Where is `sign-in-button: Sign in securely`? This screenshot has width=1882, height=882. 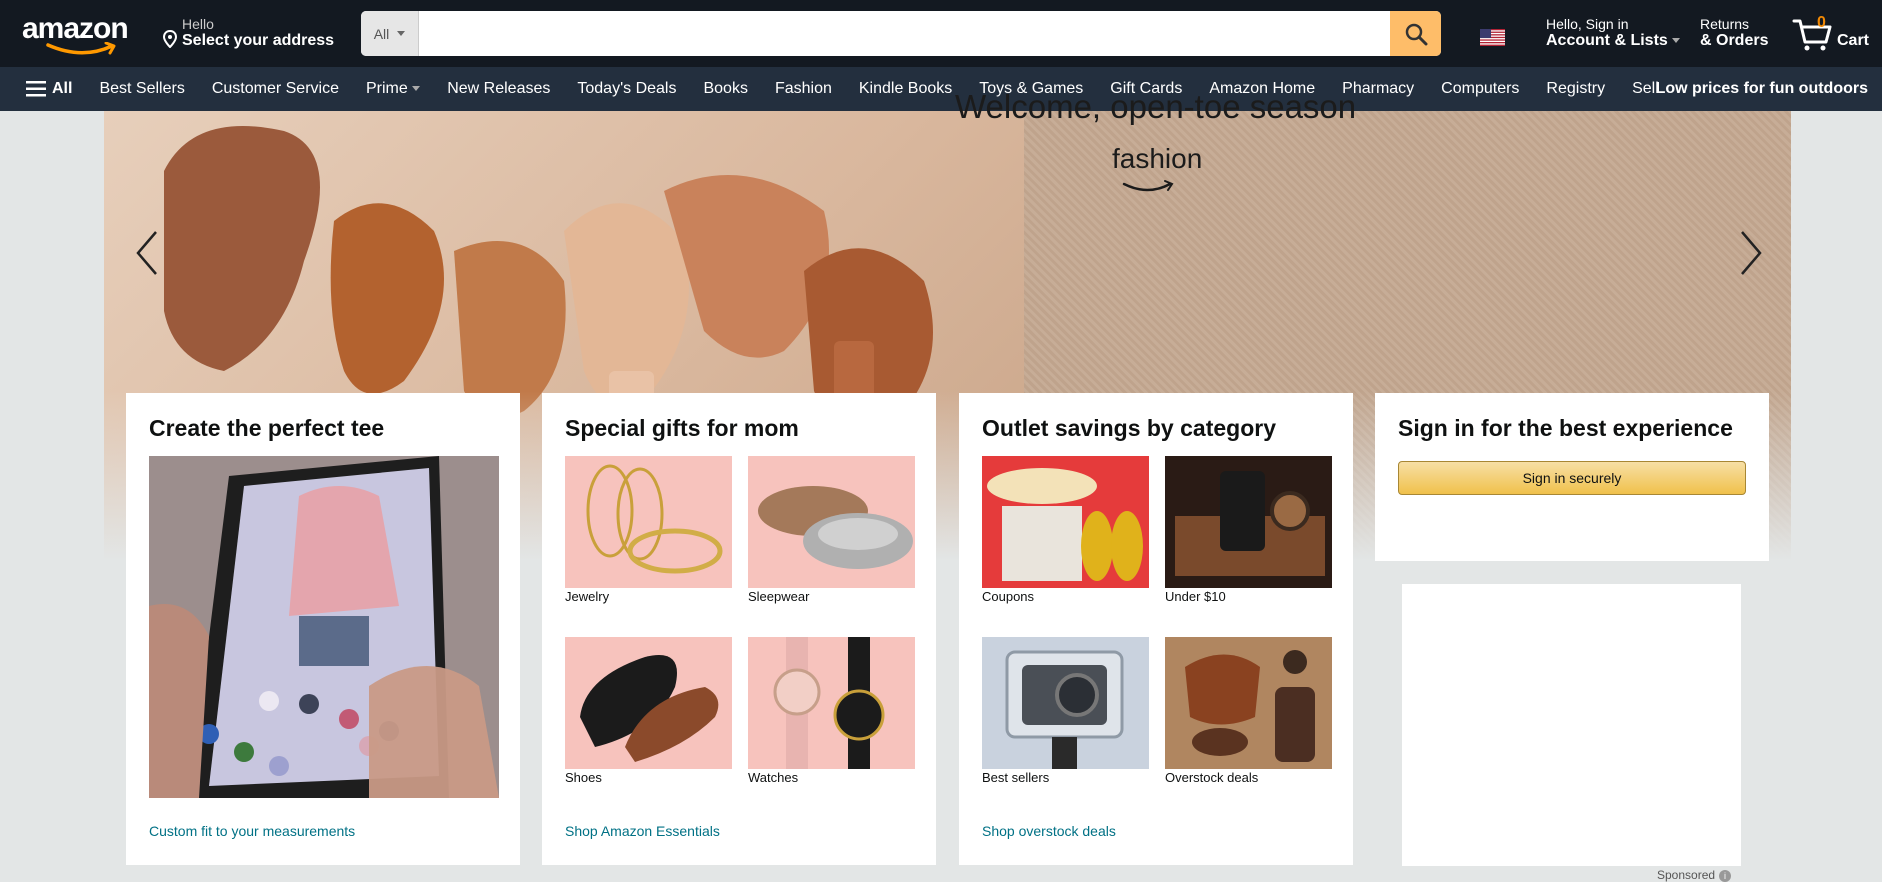
sign-in-button: Sign in securely is located at coordinates (1572, 478).